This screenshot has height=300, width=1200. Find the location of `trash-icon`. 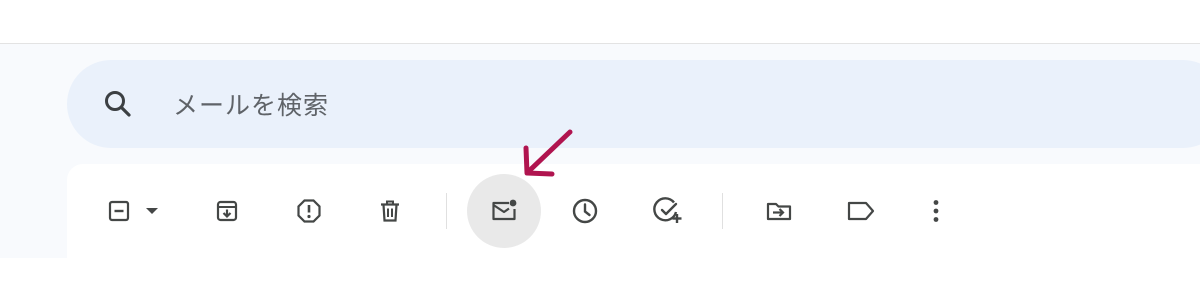

trash-icon is located at coordinates (390, 211).